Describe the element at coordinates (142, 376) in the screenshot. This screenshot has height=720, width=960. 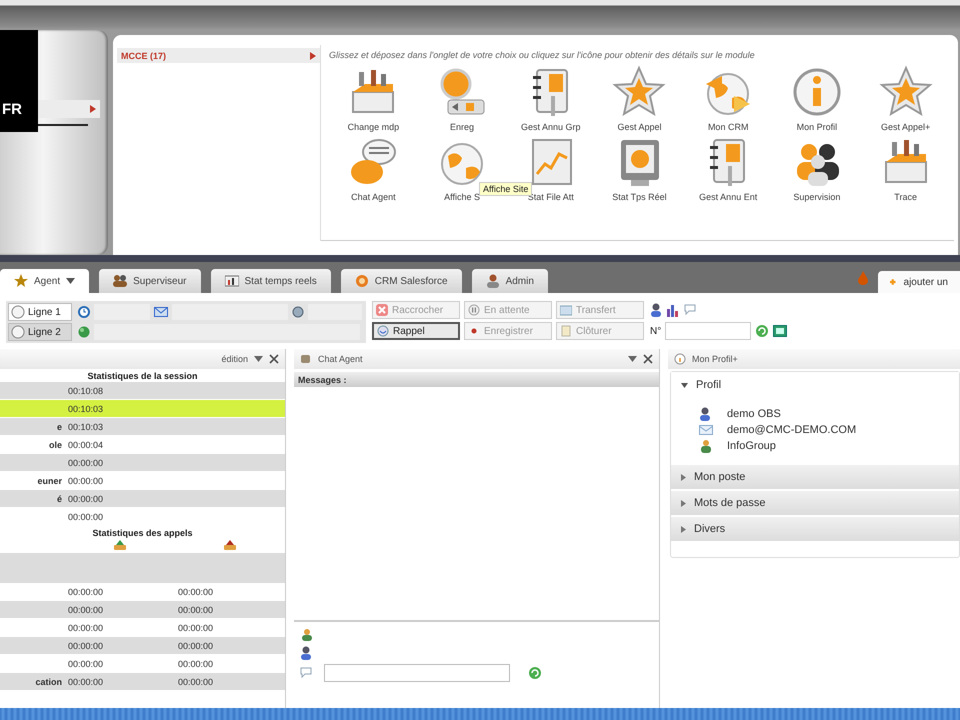
I see `section-title: Statistiques de la session` at that location.